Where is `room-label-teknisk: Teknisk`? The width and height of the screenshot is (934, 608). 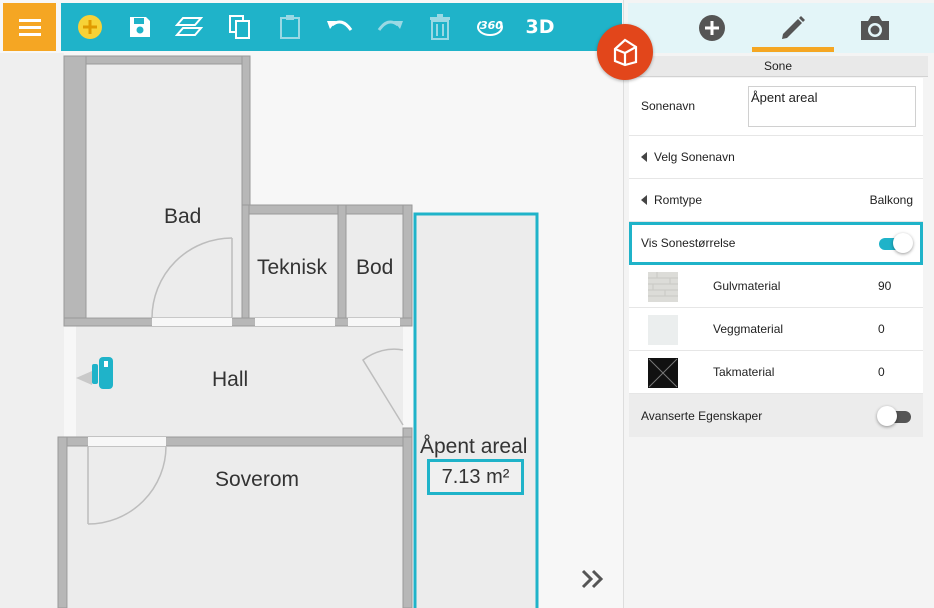 room-label-teknisk: Teknisk is located at coordinates (292, 267).